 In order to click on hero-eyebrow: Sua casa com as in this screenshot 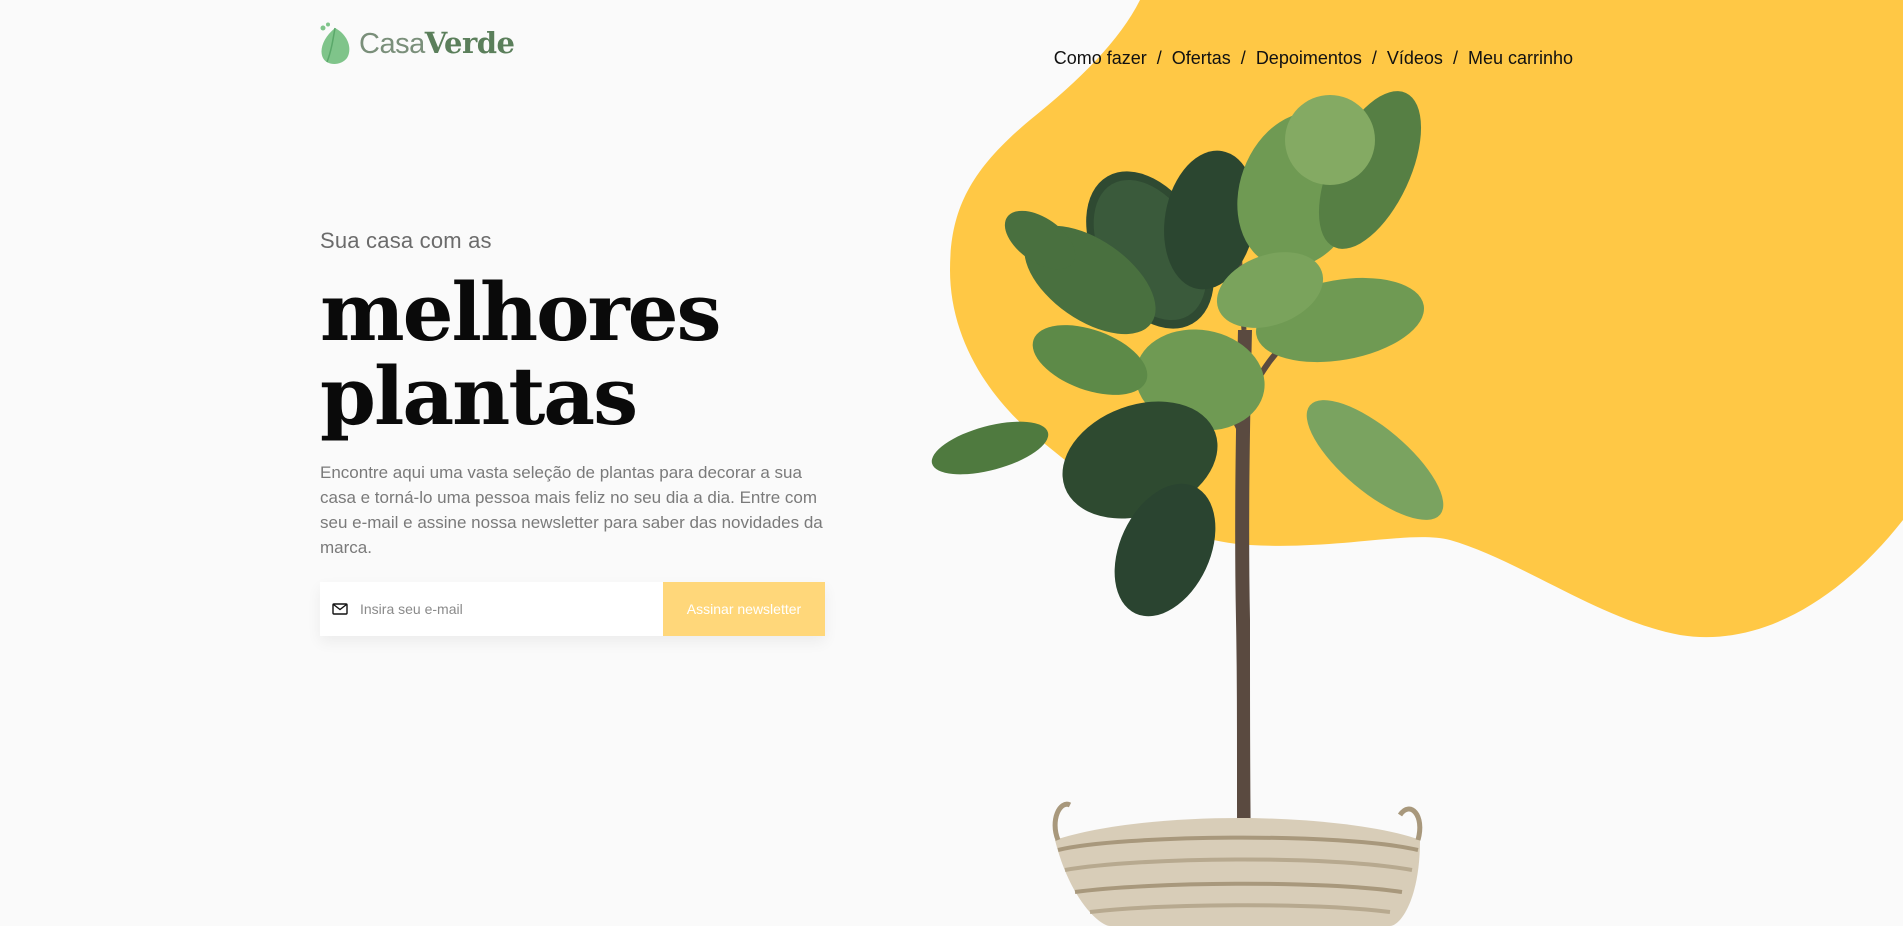, I will do `click(406, 240)`.